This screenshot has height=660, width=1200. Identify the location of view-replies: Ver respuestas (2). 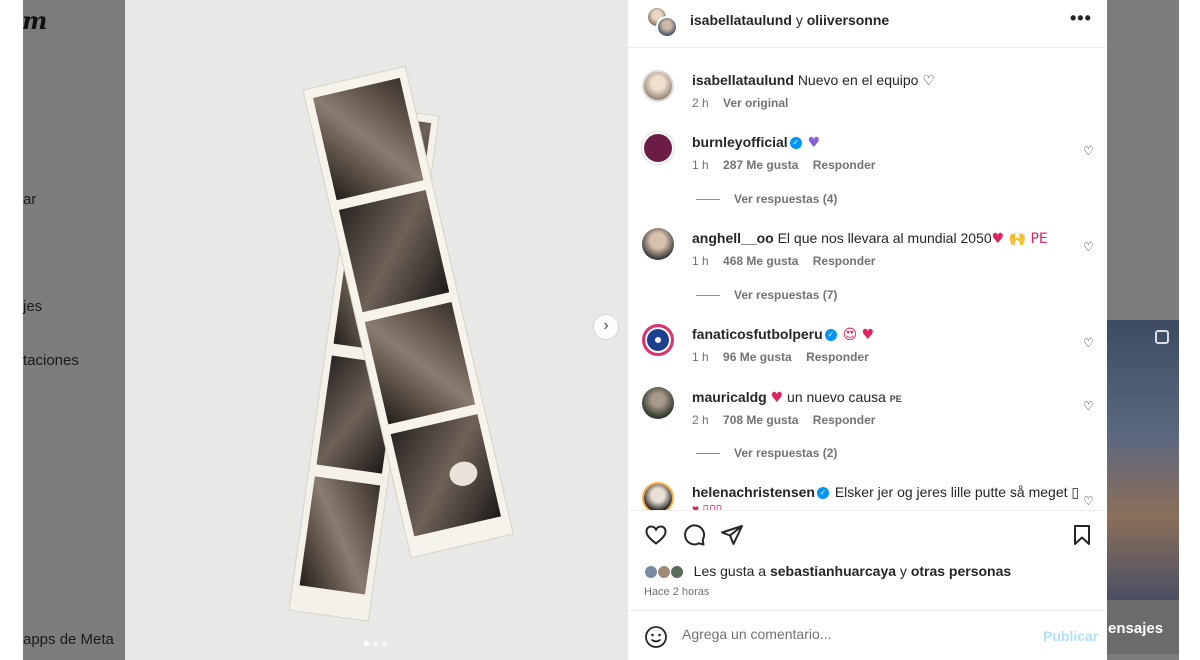
(766, 453).